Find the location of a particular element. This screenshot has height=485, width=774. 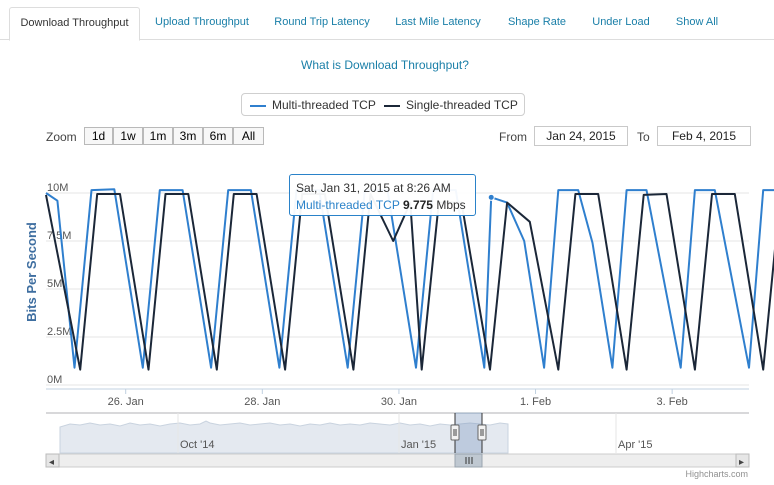

x-axis-ticks: 26. Jan 28. Jan 30. Jan 1. Feb 3. Feb is located at coordinates (398, 398).